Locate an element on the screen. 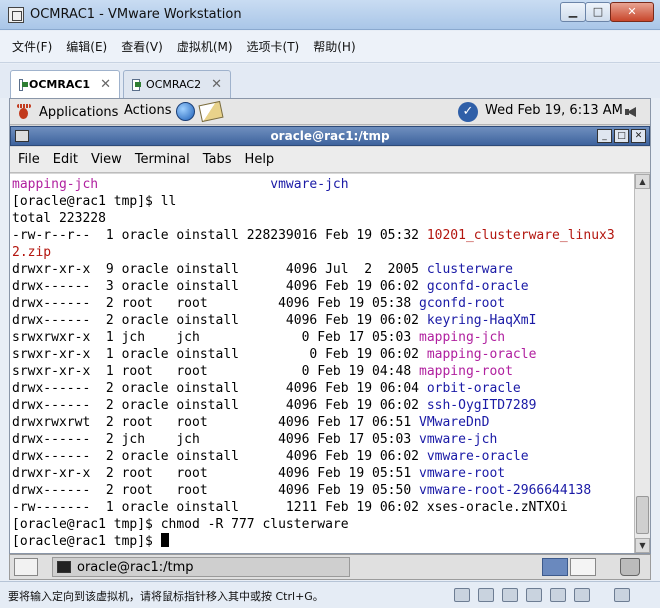 Image resolution: width=660 pixels, height=608 pixels. status-text: 要将输入定向到该虚拟机，请将鼠标指针移入其中或按 Ctrl+G。 is located at coordinates (166, 596).